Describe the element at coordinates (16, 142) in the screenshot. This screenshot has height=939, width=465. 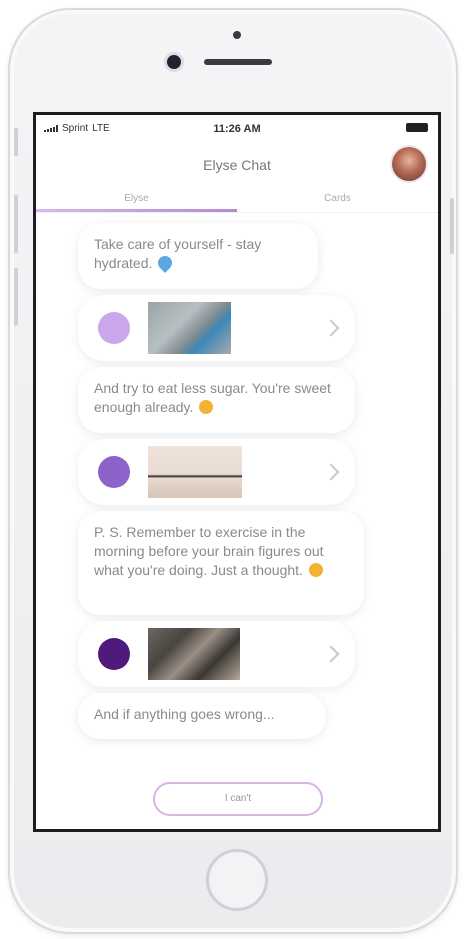
I see `mute-switch` at that location.